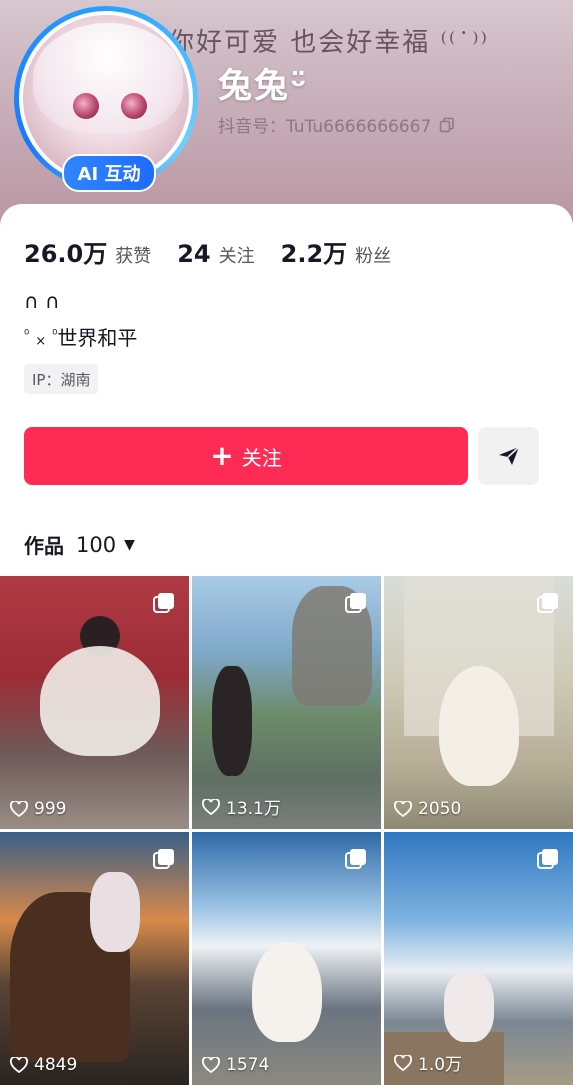 Image resolution: width=573 pixels, height=1085 pixels. I want to click on plus-icon: +, so click(222, 455).